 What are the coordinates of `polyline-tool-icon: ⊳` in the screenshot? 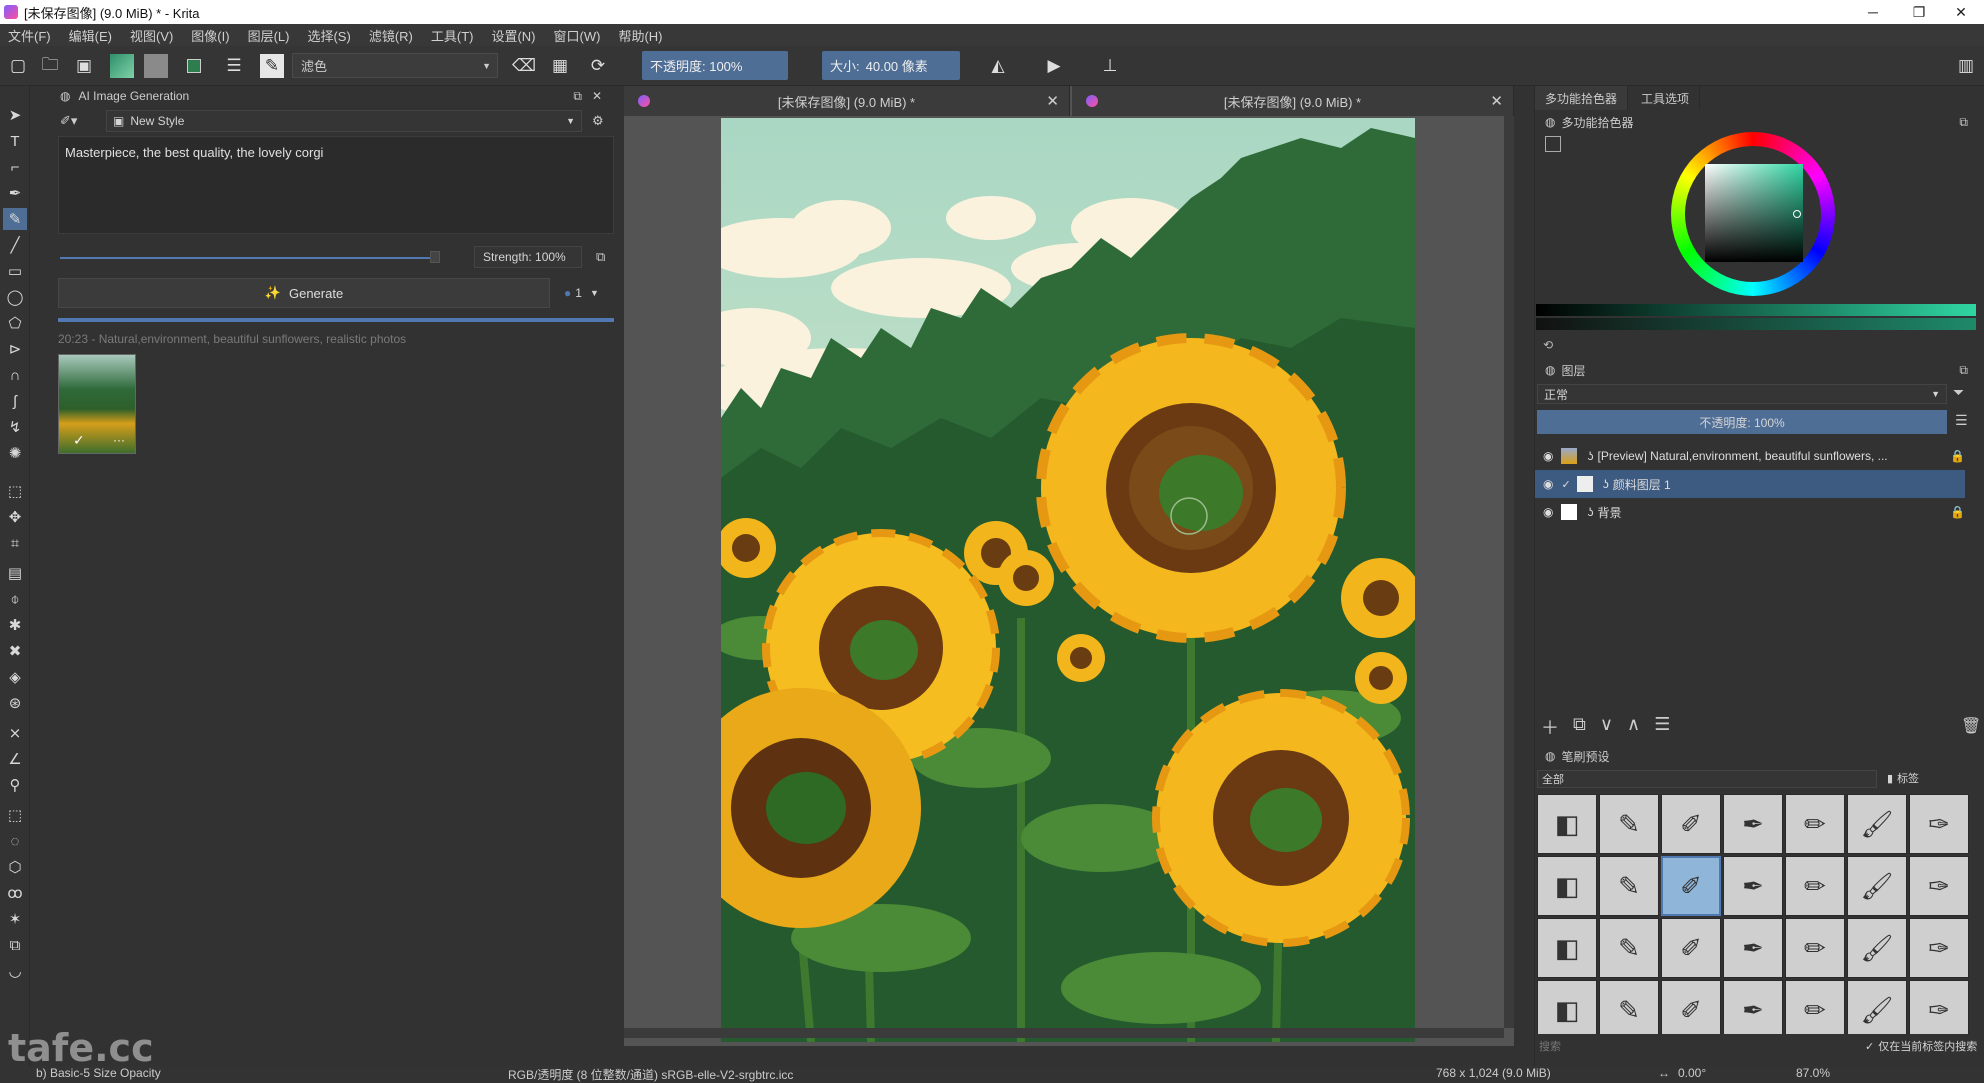 It's located at (15, 349).